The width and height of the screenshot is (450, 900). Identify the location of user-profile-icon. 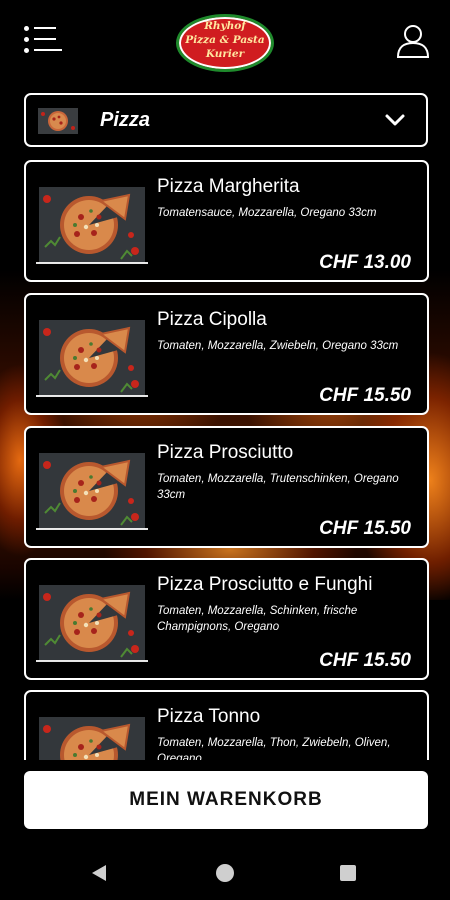
(413, 41).